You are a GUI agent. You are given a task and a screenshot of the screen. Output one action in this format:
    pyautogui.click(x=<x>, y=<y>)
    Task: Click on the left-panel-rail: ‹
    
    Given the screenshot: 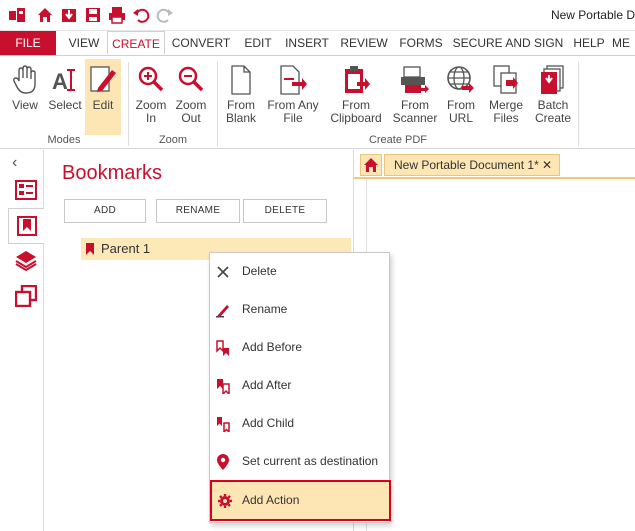 What is the action you would take?
    pyautogui.click(x=22, y=340)
    